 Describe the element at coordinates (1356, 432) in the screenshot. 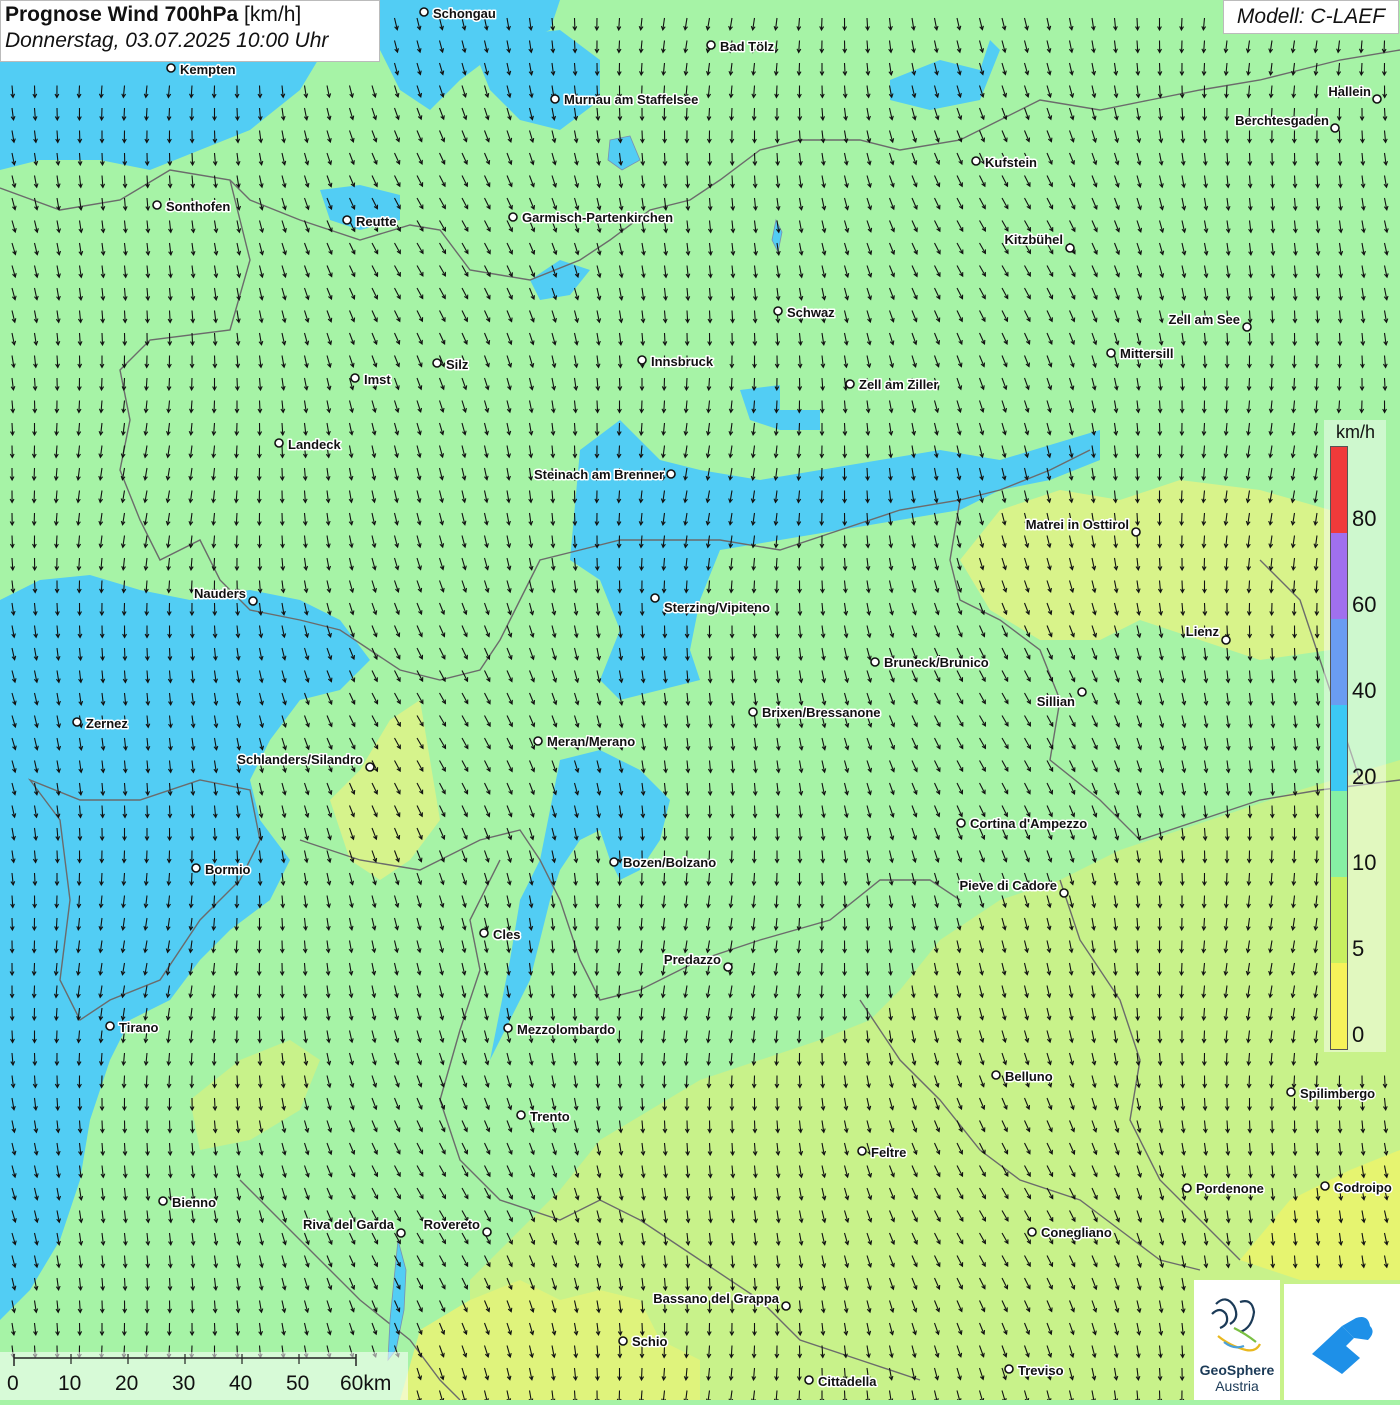

I see `legend-unit: km/h` at that location.